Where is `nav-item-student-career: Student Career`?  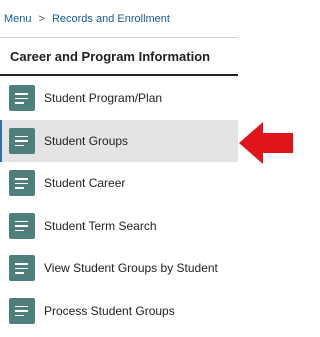
nav-item-student-career: Student Career is located at coordinates (119, 183).